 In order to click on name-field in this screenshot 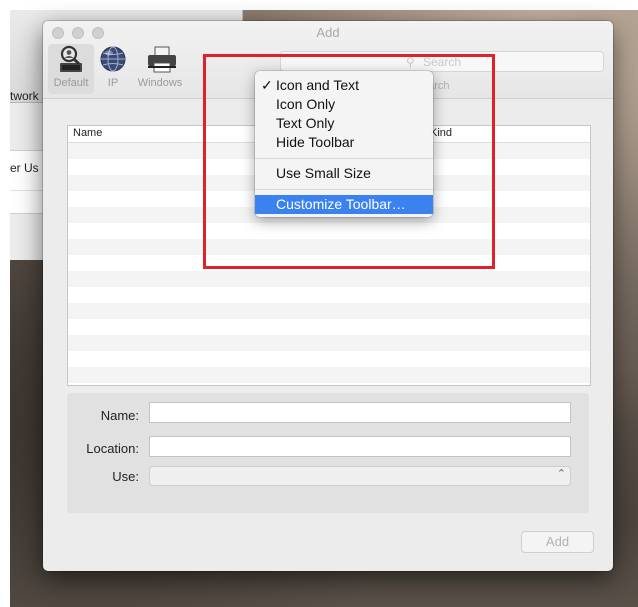, I will do `click(360, 412)`.